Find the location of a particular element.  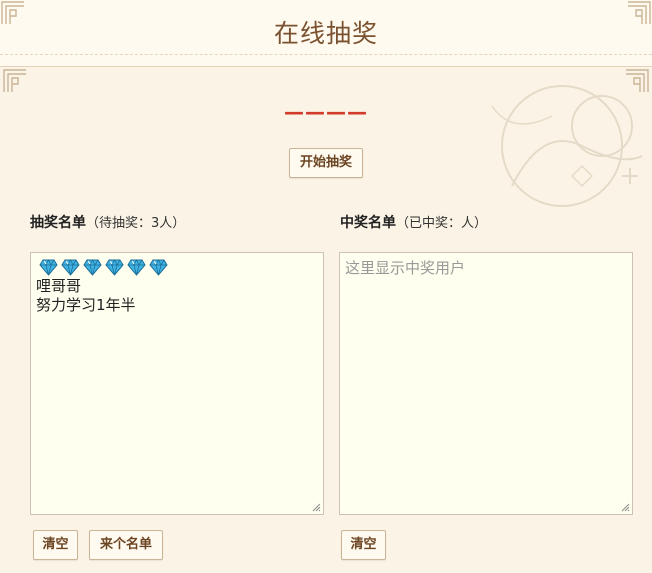

participant-list-label: 抽奖名单（待抽奖：3人） is located at coordinates (107, 222).